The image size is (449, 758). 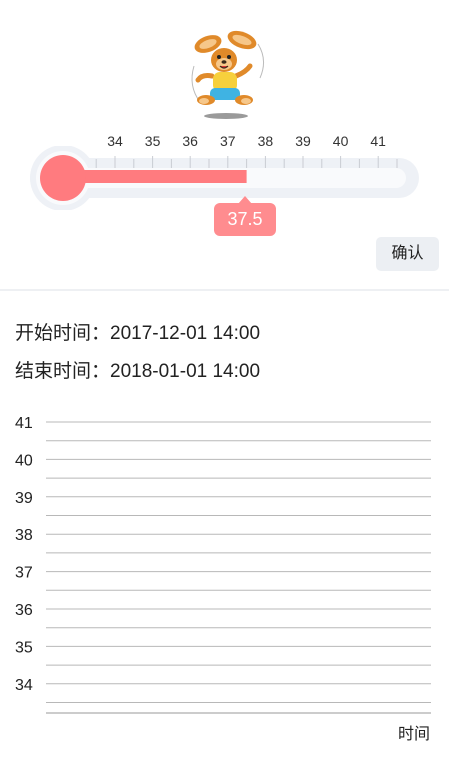 I want to click on end-time-label: 结束时间：, so click(x=63, y=371).